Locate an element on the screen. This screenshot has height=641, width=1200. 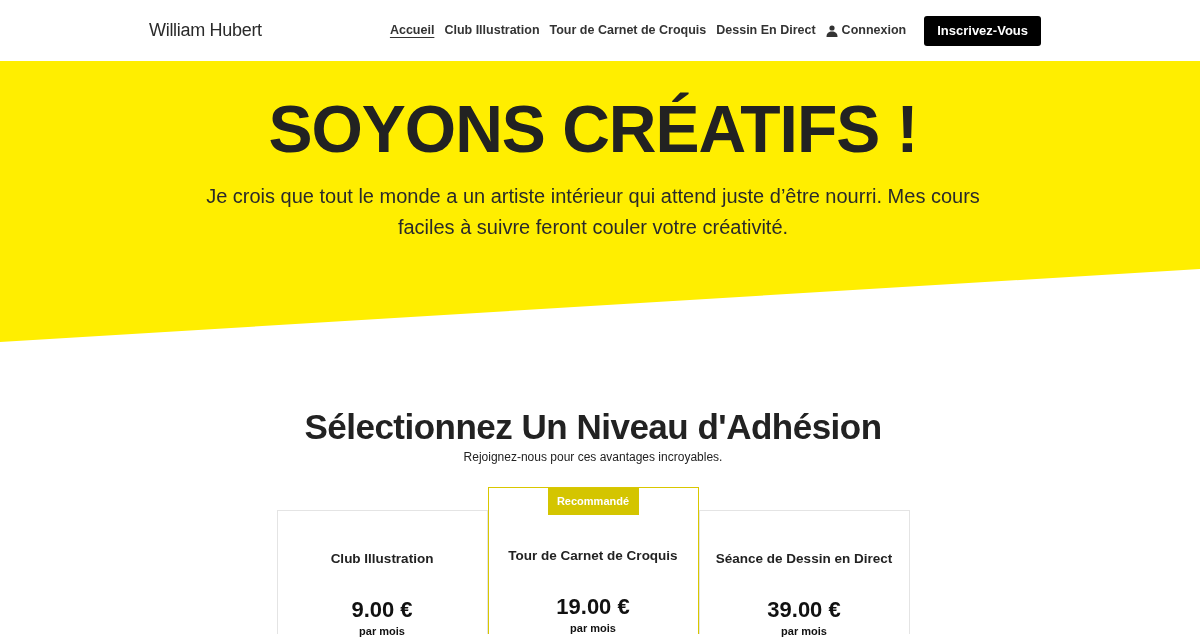
login-link: Connexion is located at coordinates (866, 30).